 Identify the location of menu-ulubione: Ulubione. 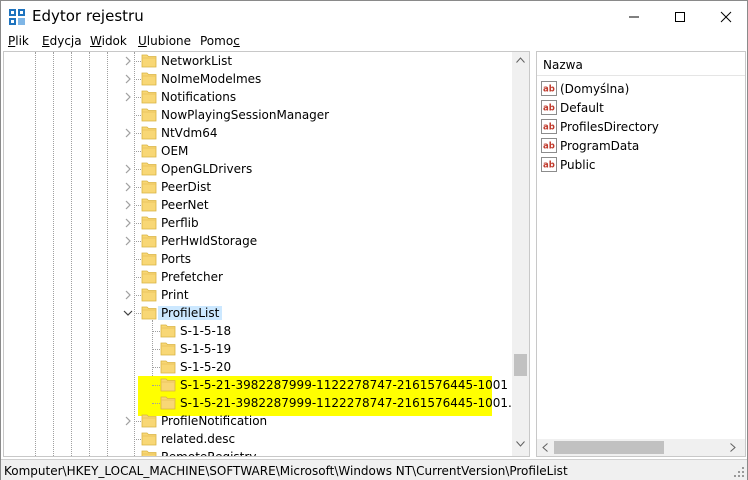
(164, 41).